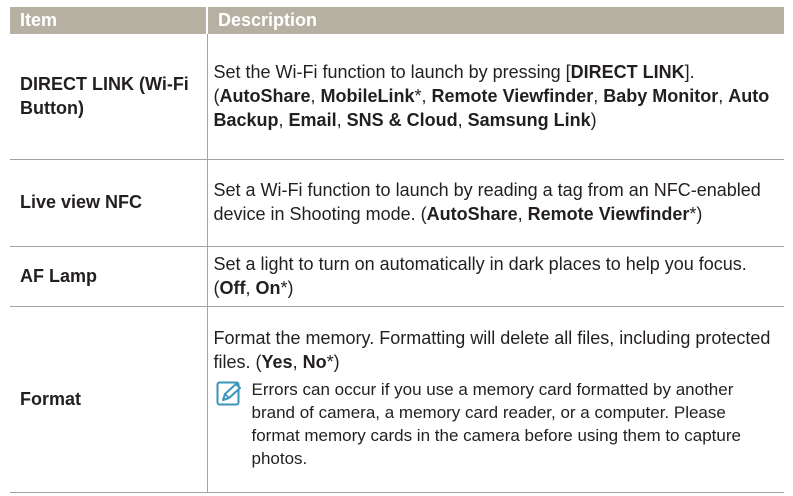 This screenshot has height=496, width=793. I want to click on item-cell: Format, so click(109, 399).